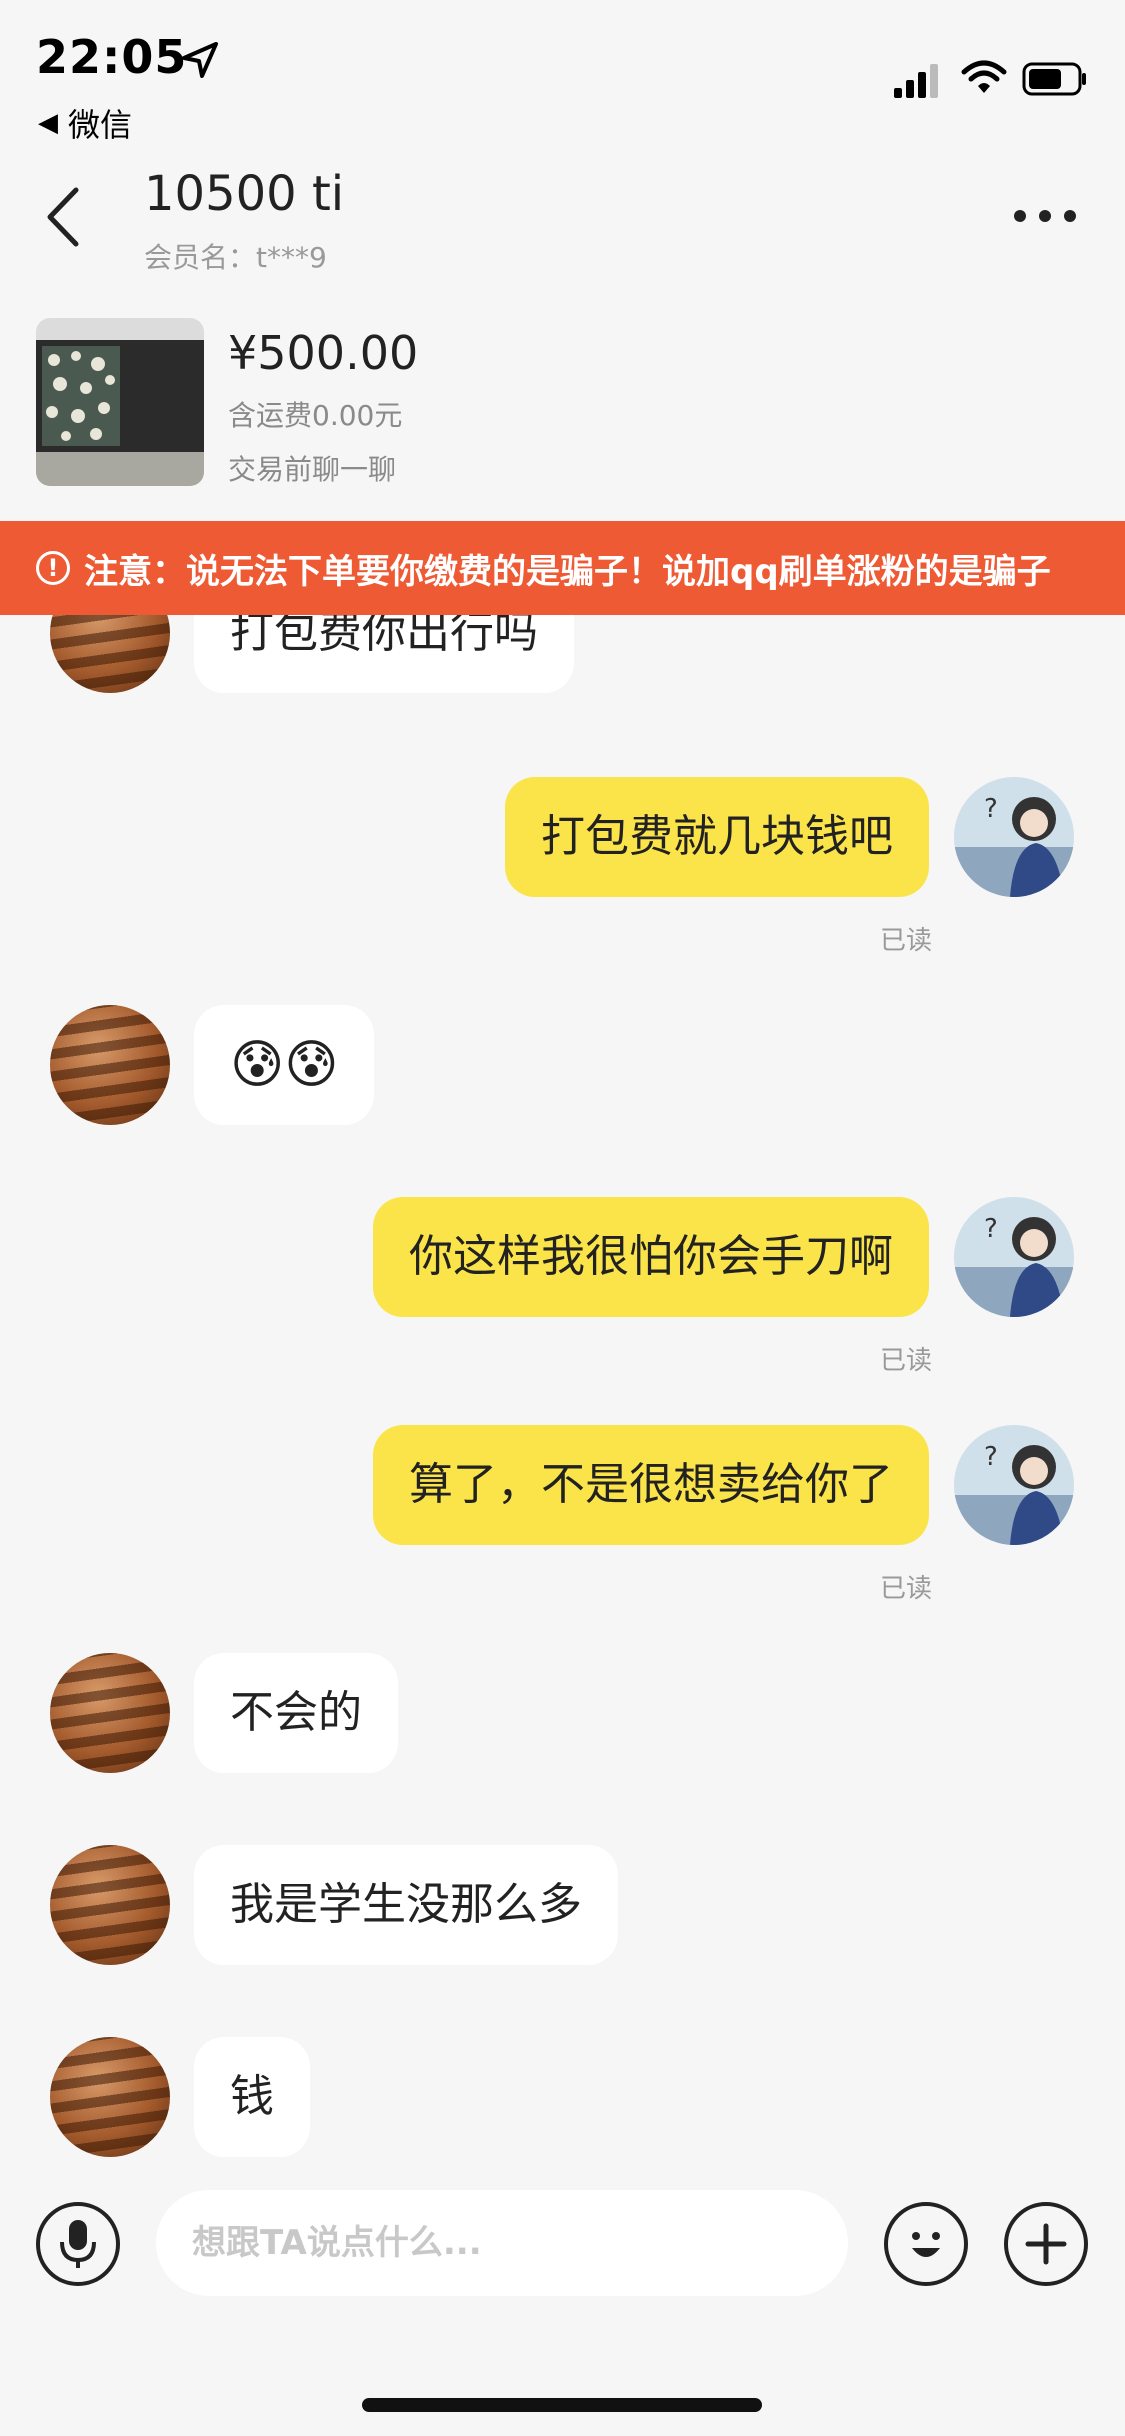 The height and width of the screenshot is (2436, 1125). Describe the element at coordinates (112, 57) in the screenshot. I see `status-time: 22:05` at that location.